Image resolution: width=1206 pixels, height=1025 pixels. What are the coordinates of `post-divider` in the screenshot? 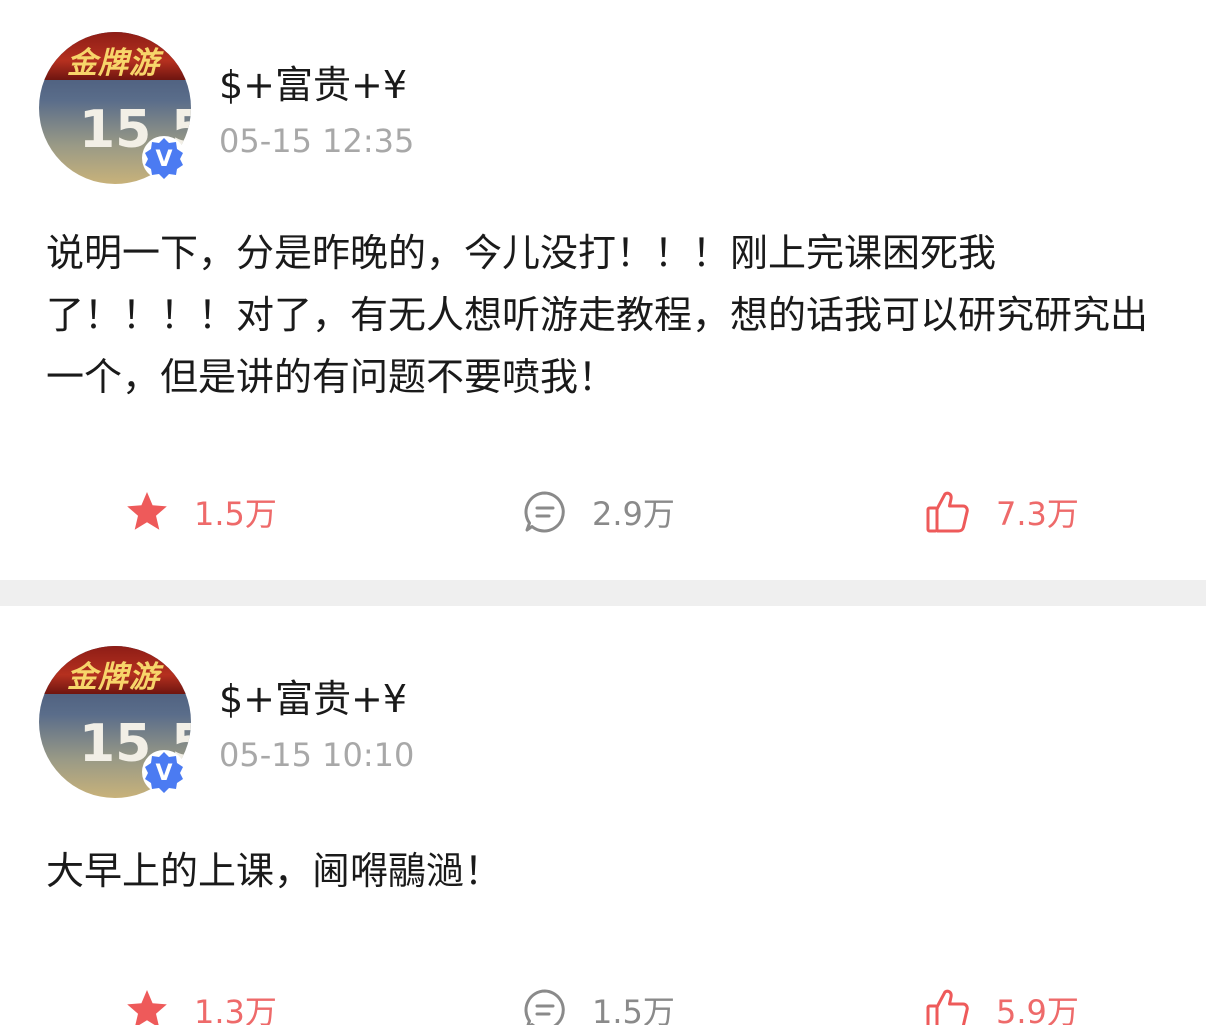 It's located at (603, 593).